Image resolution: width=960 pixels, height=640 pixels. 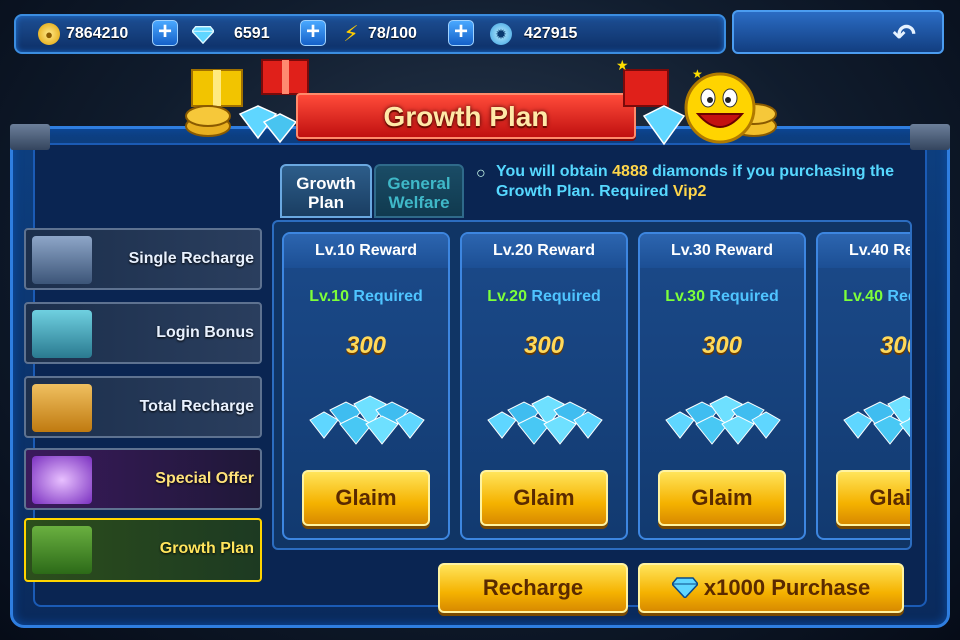 What do you see at coordinates (722, 386) in the screenshot?
I see `reward-card-lv30: Lv.30 Reward Lv.30 Required 300 Glaim` at bounding box center [722, 386].